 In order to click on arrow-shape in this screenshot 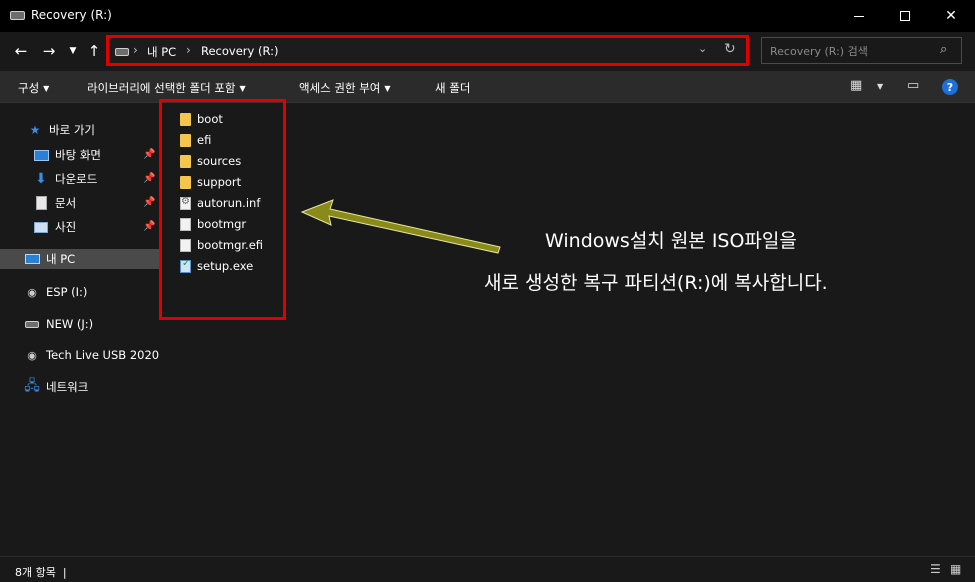, I will do `click(400, 226)`.